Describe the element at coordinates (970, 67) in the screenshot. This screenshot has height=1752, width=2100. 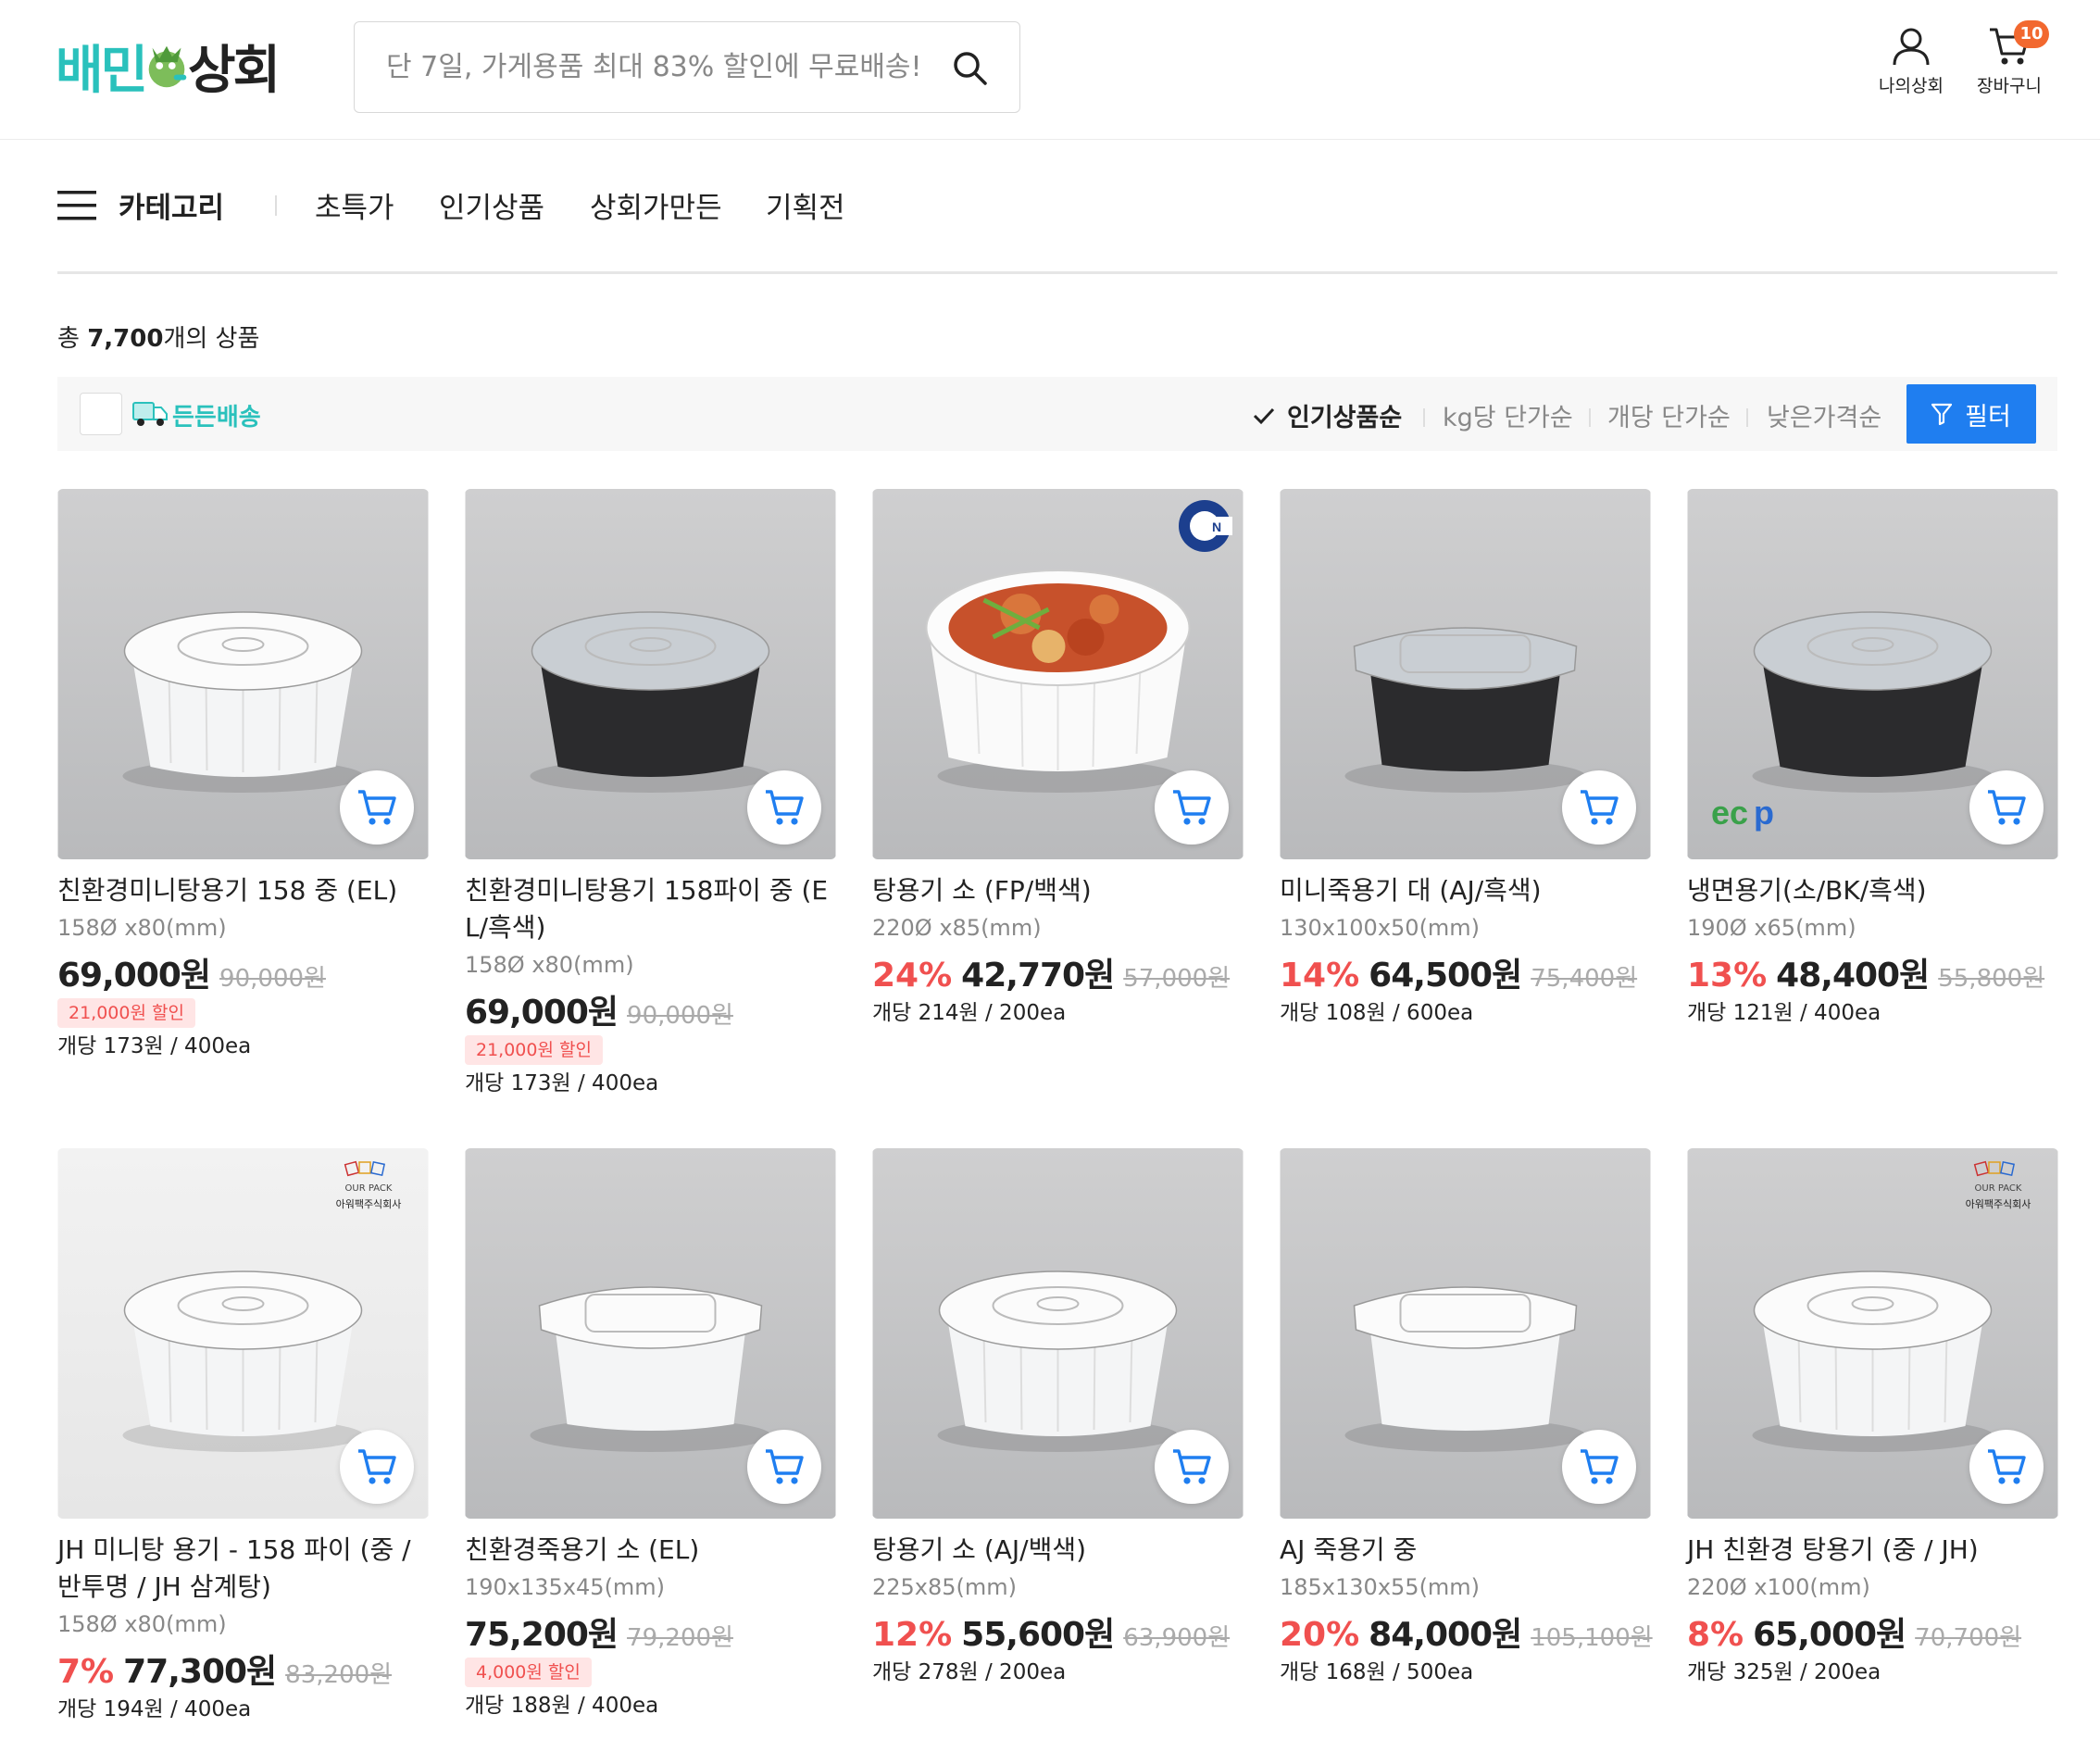
I see `search-icon` at that location.